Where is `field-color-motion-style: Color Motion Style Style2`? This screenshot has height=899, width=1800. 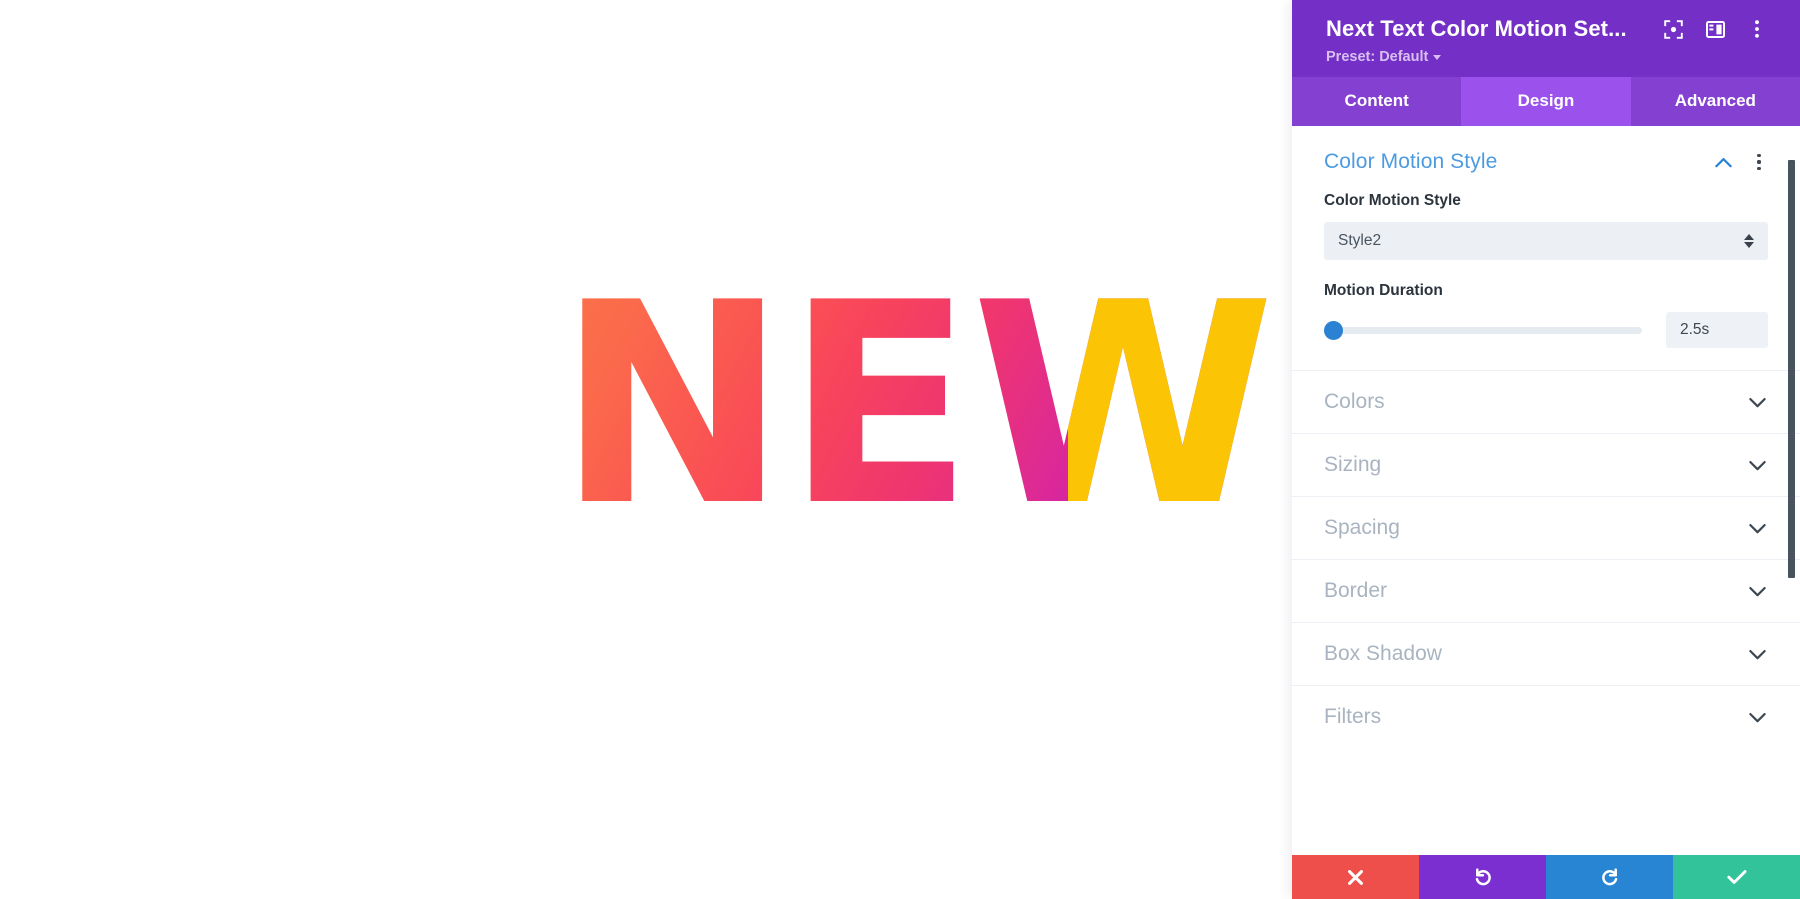 field-color-motion-style: Color Motion Style Style2 is located at coordinates (1546, 237).